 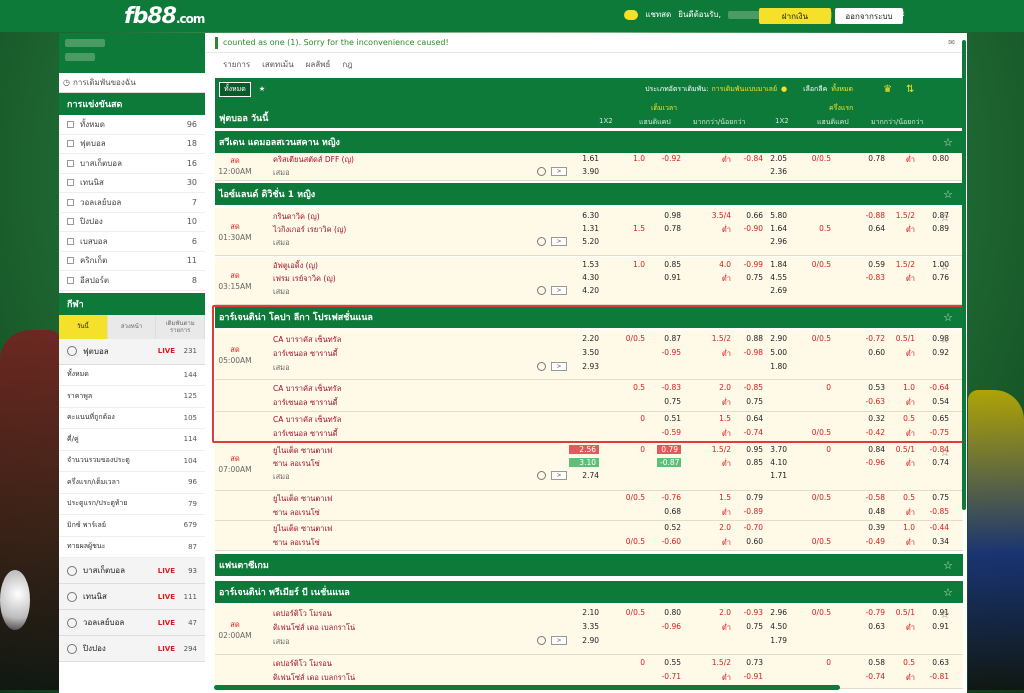 What do you see at coordinates (584, 366) in the screenshot?
I see `odds-draw: 2.93` at bounding box center [584, 366].